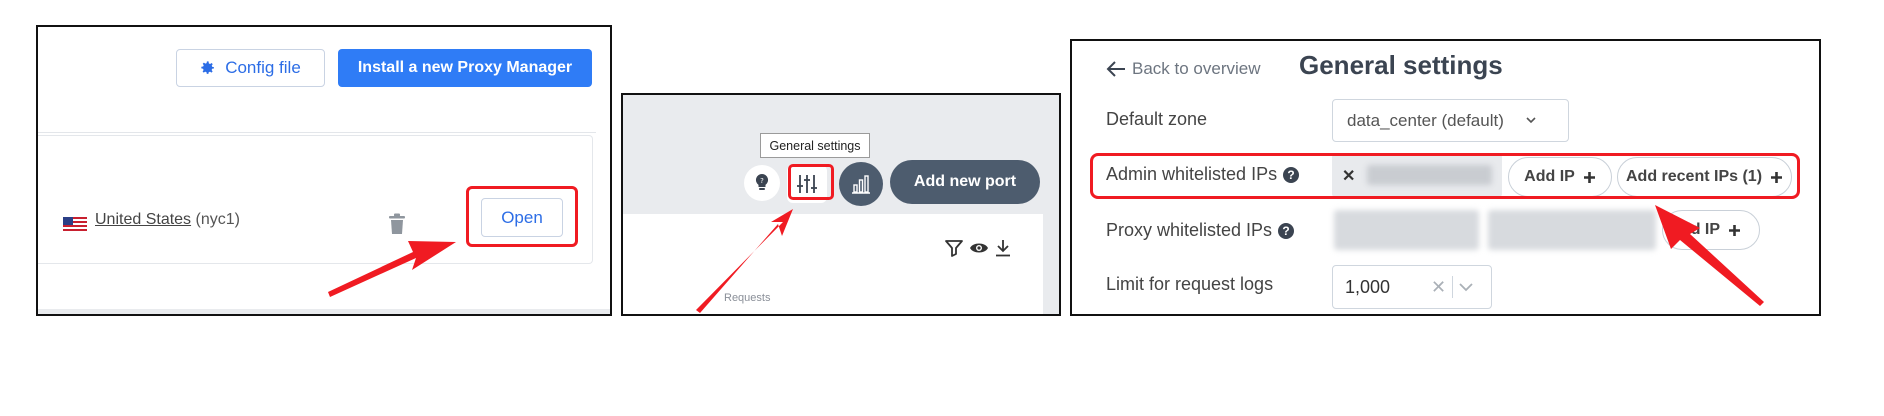 The height and width of the screenshot is (416, 1884). I want to click on back-label: Back to overview, so click(1196, 68).